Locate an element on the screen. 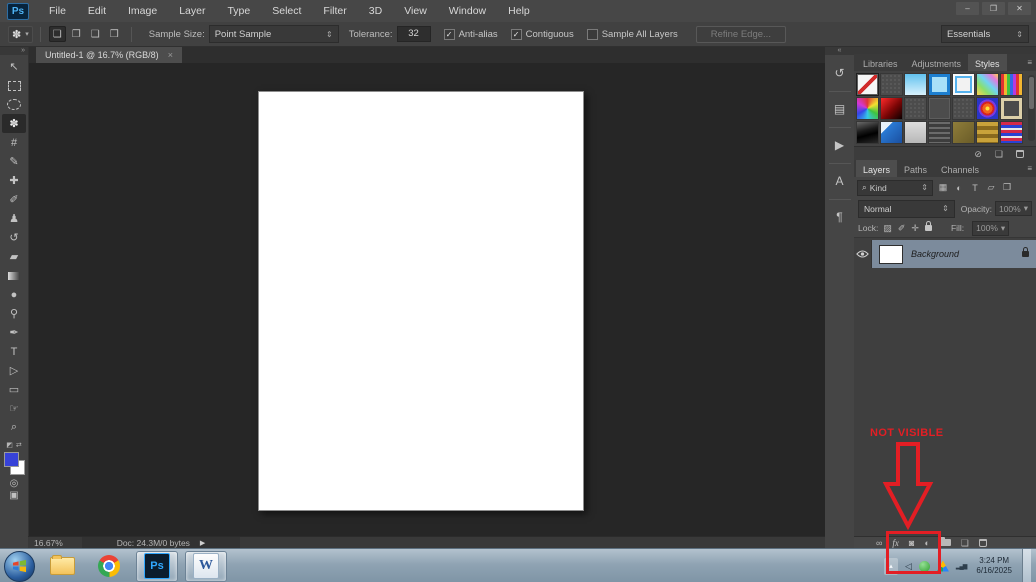 The image size is (1036, 582). clear-style-icon: ⊘ is located at coordinates (978, 154).